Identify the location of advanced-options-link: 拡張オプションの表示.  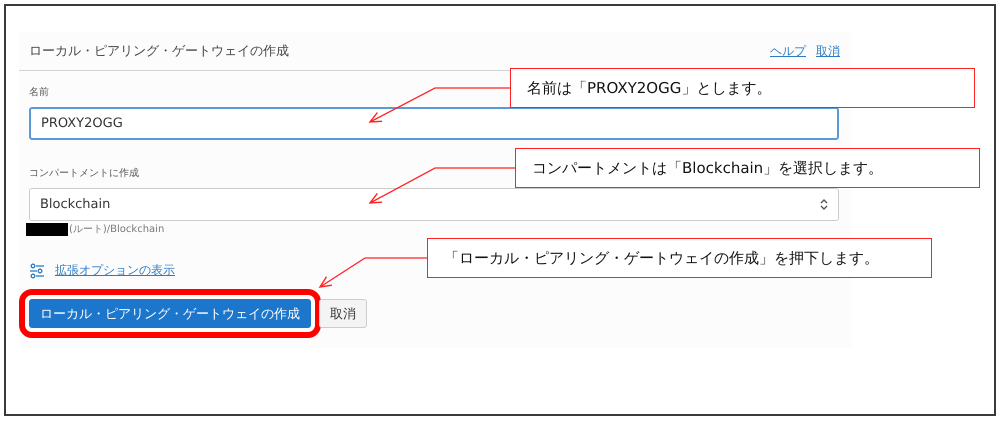
(115, 270).